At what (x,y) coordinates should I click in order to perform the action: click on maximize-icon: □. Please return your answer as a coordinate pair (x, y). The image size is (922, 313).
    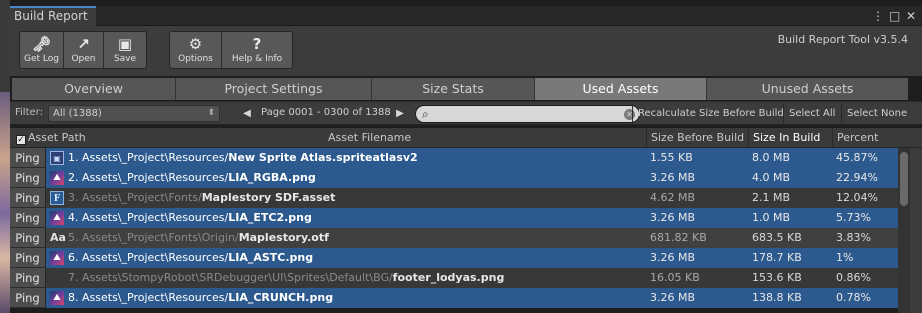
    Looking at the image, I should click on (894, 16).